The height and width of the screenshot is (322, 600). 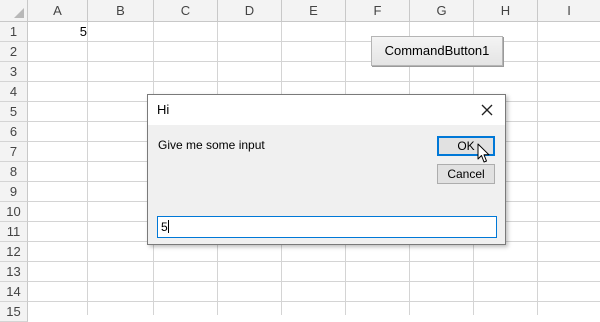 I want to click on dialog-prompt: Give me some input, so click(x=211, y=145).